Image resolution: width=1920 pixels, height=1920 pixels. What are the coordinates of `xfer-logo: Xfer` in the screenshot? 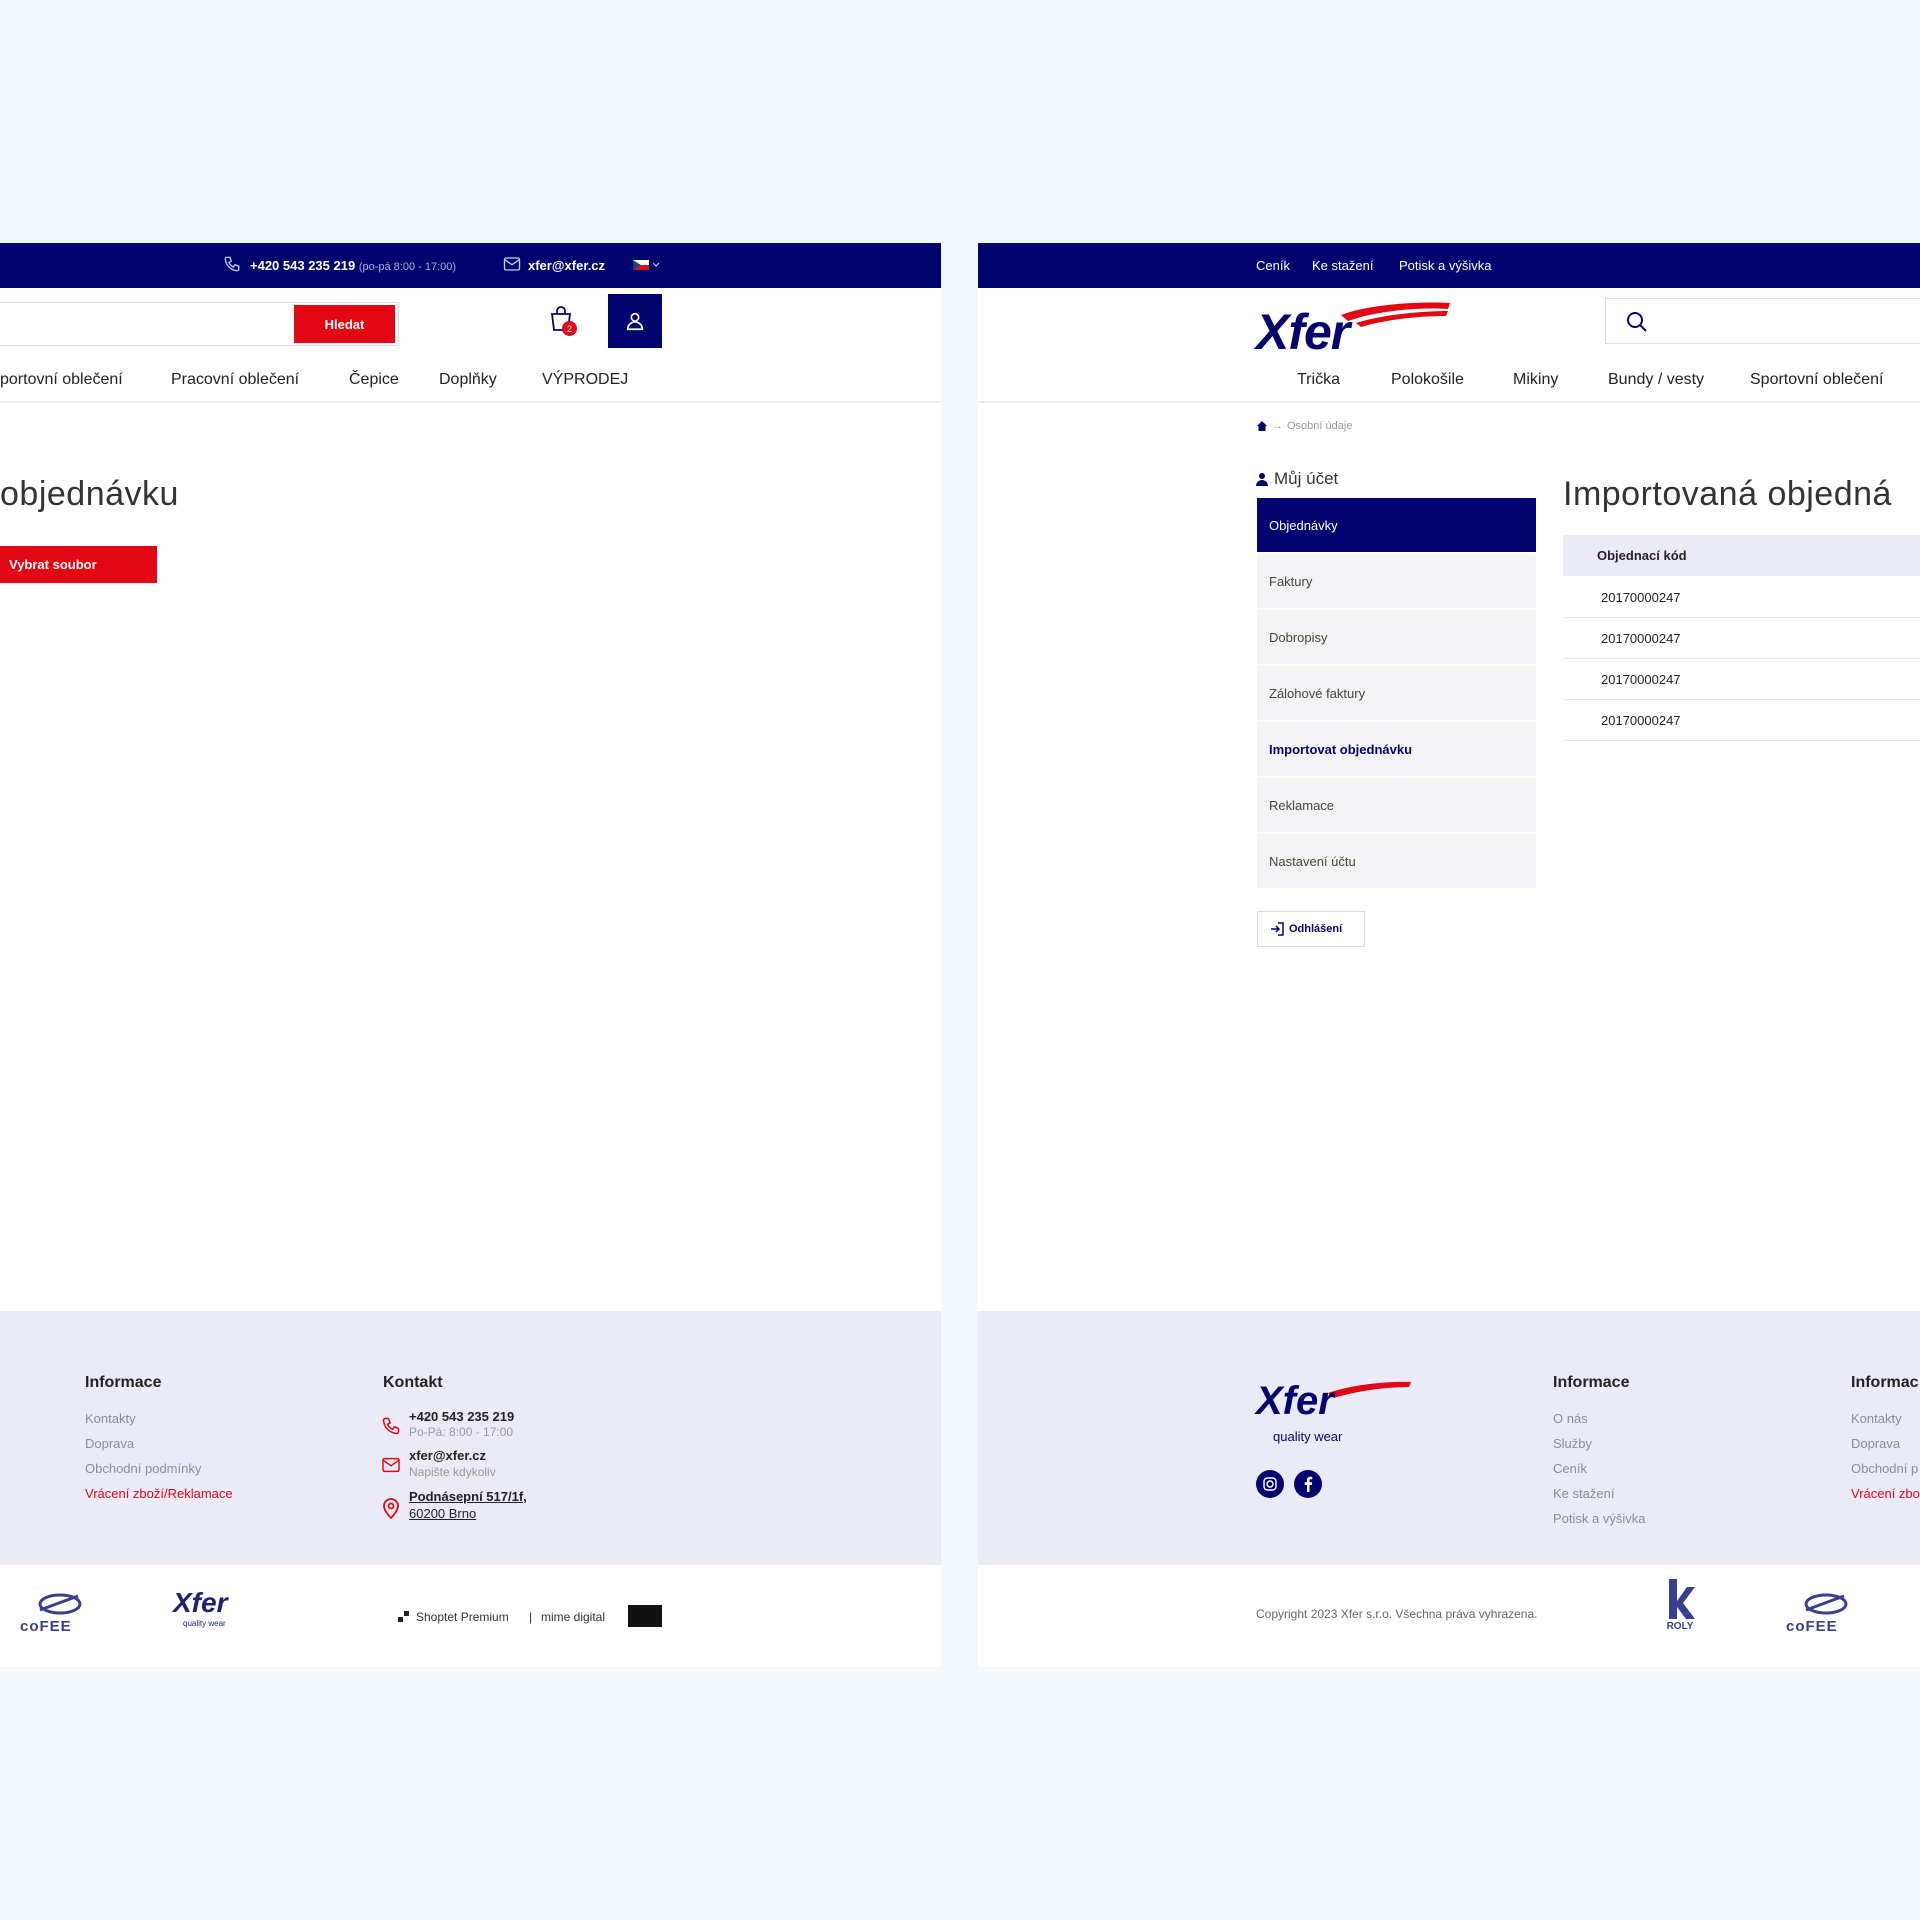 It's located at (1356, 328).